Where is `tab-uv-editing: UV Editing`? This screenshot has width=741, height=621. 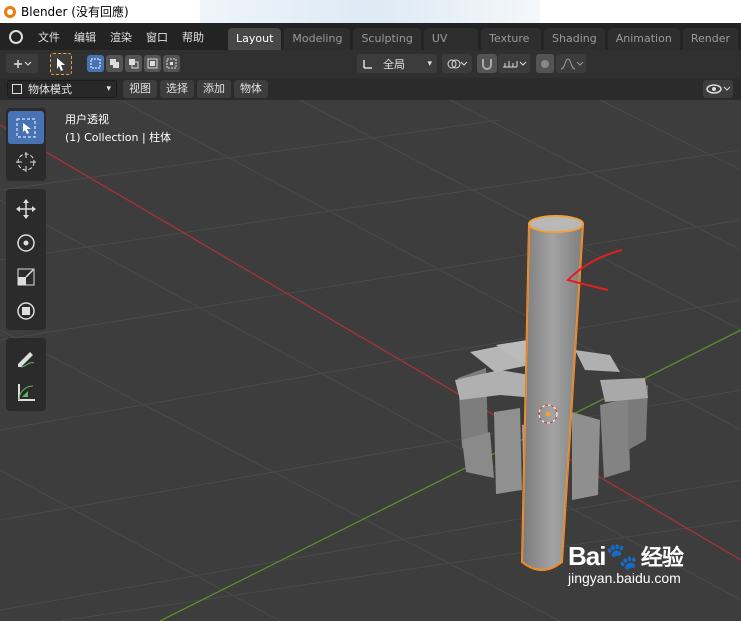 tab-uv-editing: UV Editing is located at coordinates (451, 47).